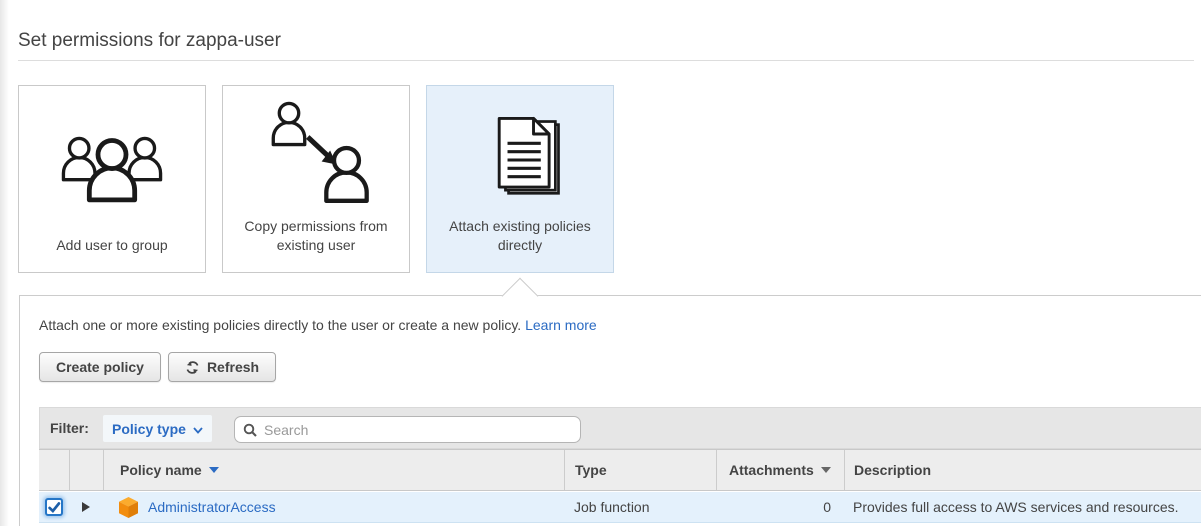  What do you see at coordinates (520, 160) in the screenshot?
I see `policies-stack-icon` at bounding box center [520, 160].